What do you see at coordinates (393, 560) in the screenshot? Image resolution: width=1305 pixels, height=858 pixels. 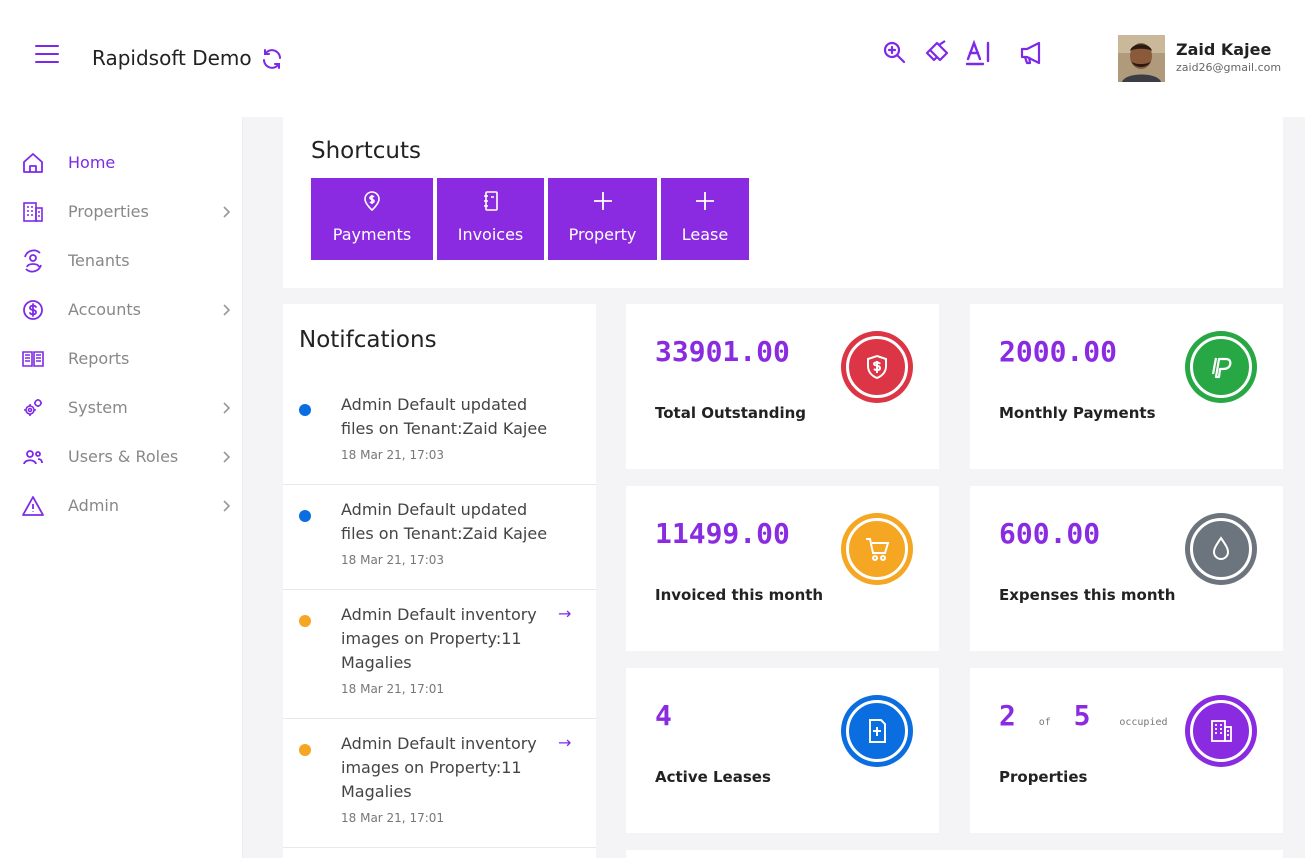 I see `notification-time: 18 Mar 21, 17:03` at bounding box center [393, 560].